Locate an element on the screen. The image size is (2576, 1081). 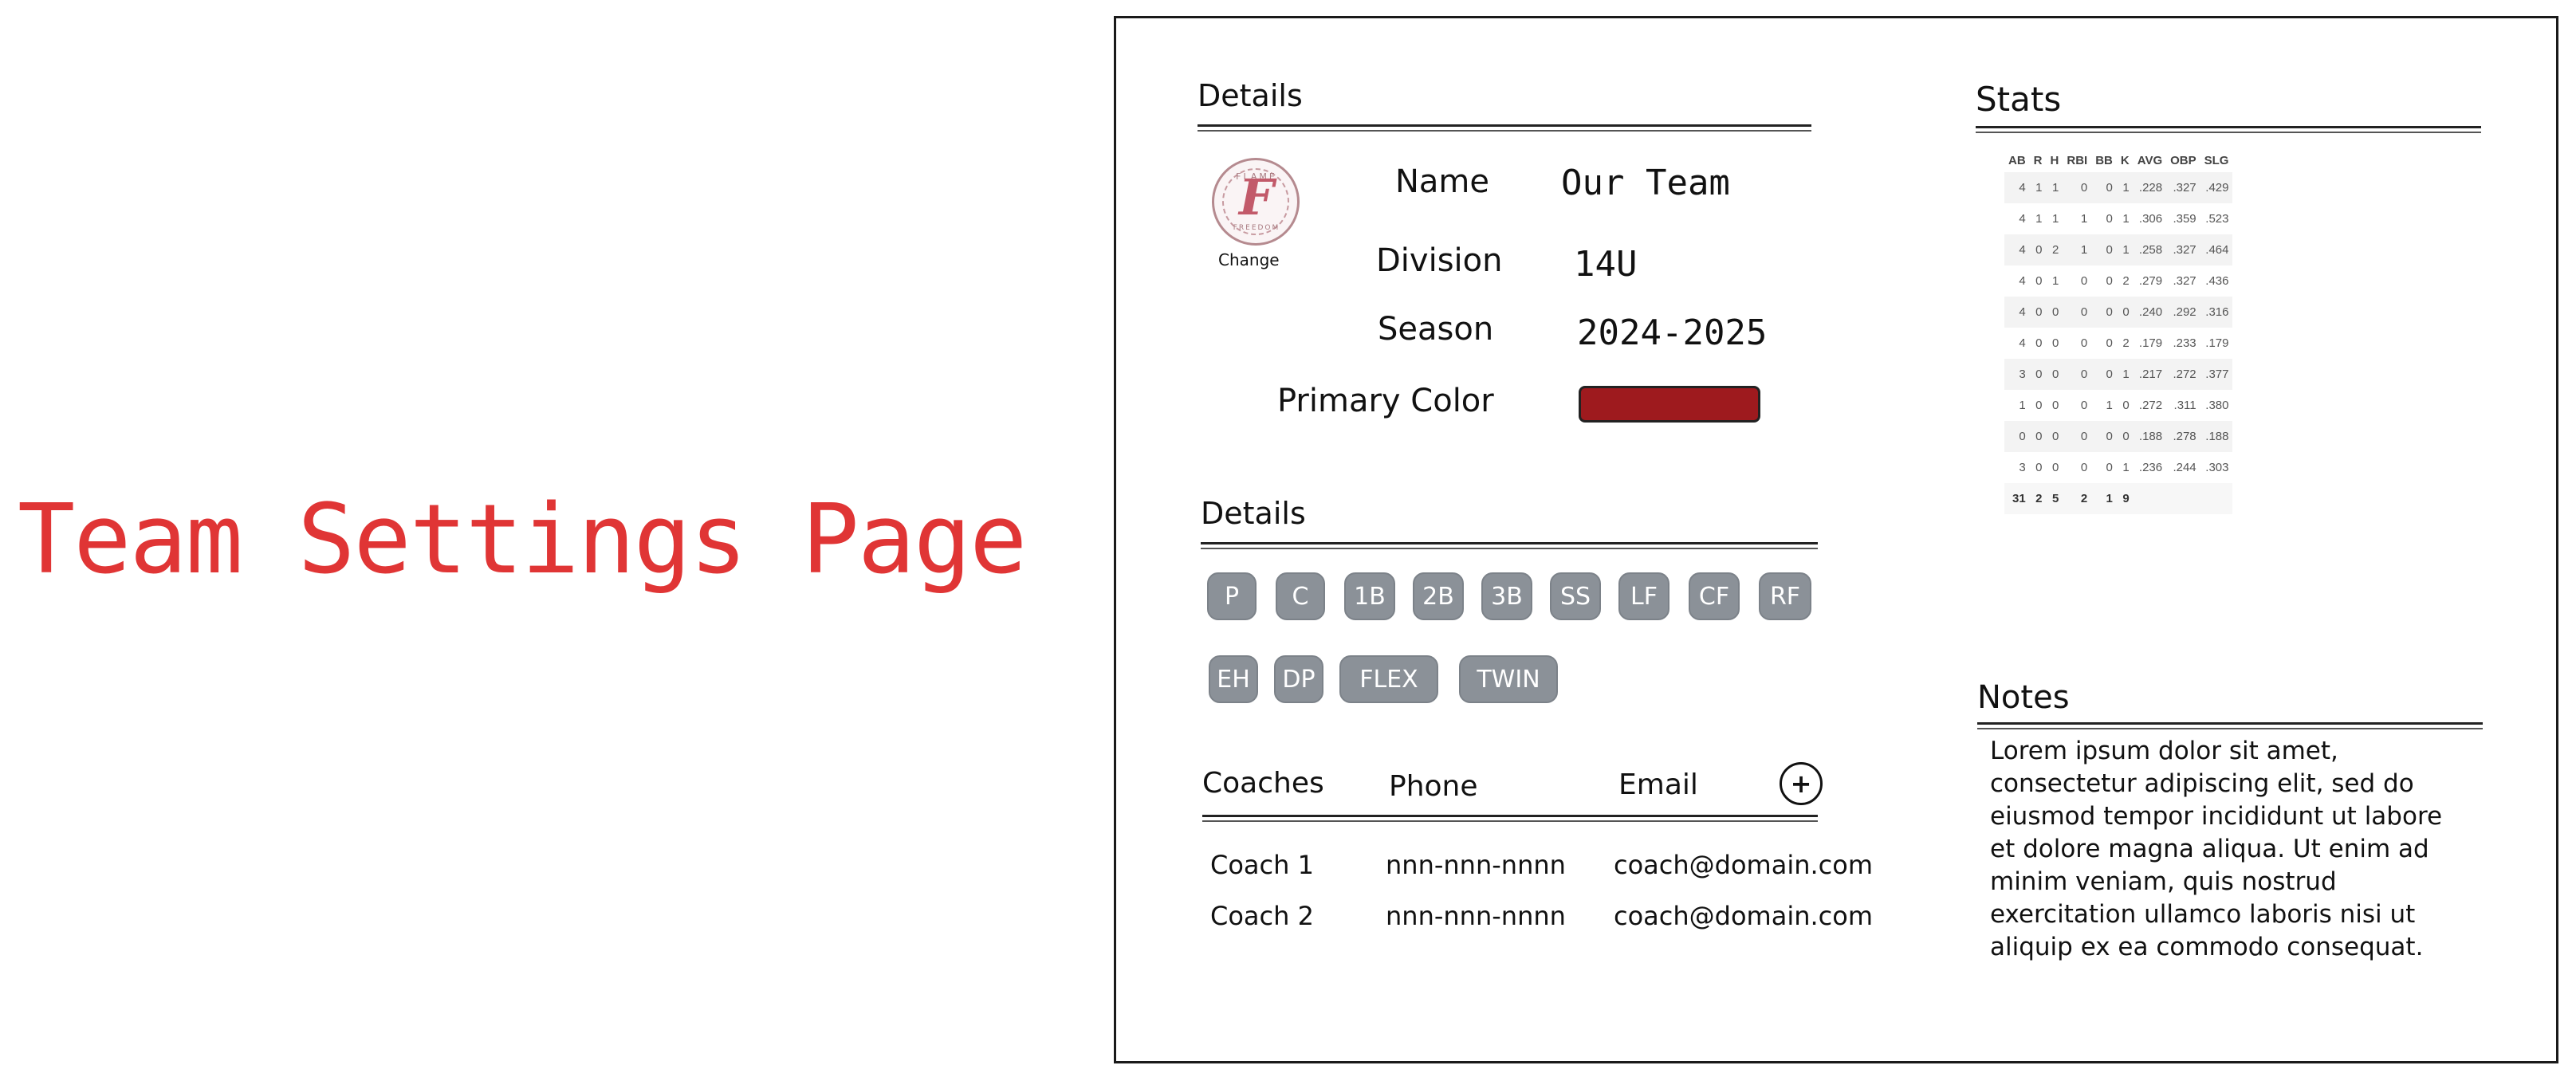
stats-total-cell is located at coordinates (2150, 498).